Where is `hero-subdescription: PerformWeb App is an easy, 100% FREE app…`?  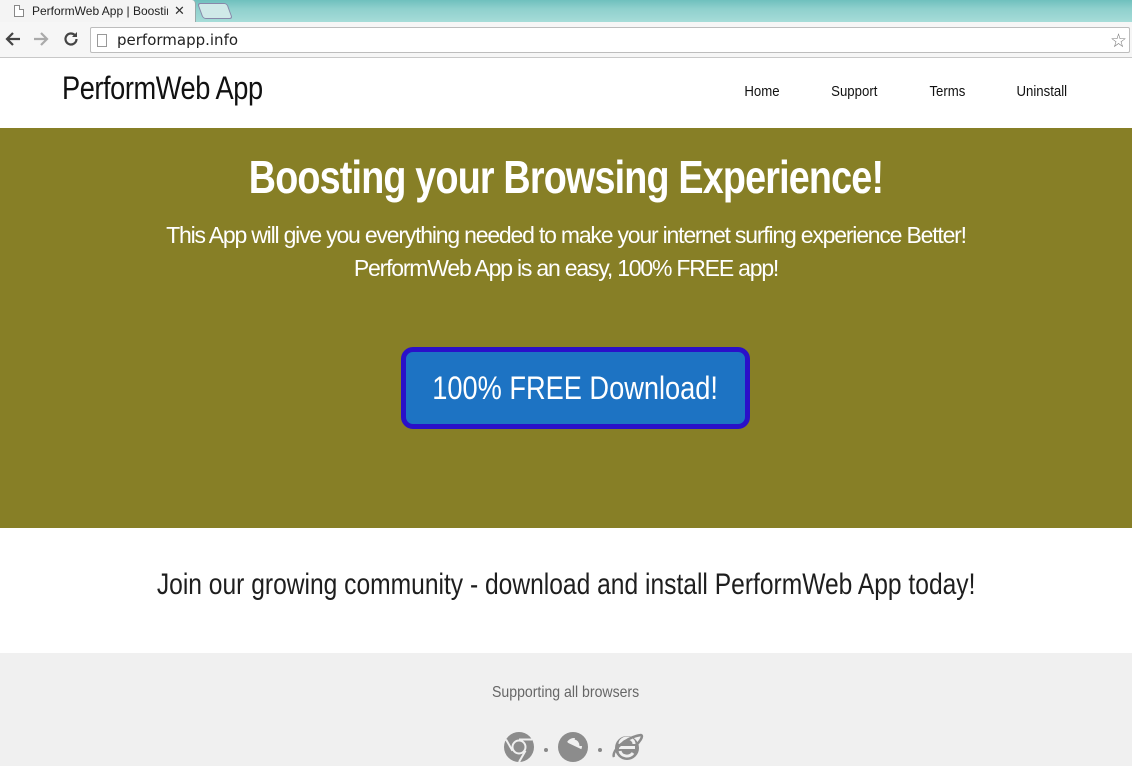 hero-subdescription: PerformWeb App is an easy, 100% FREE app… is located at coordinates (566, 268).